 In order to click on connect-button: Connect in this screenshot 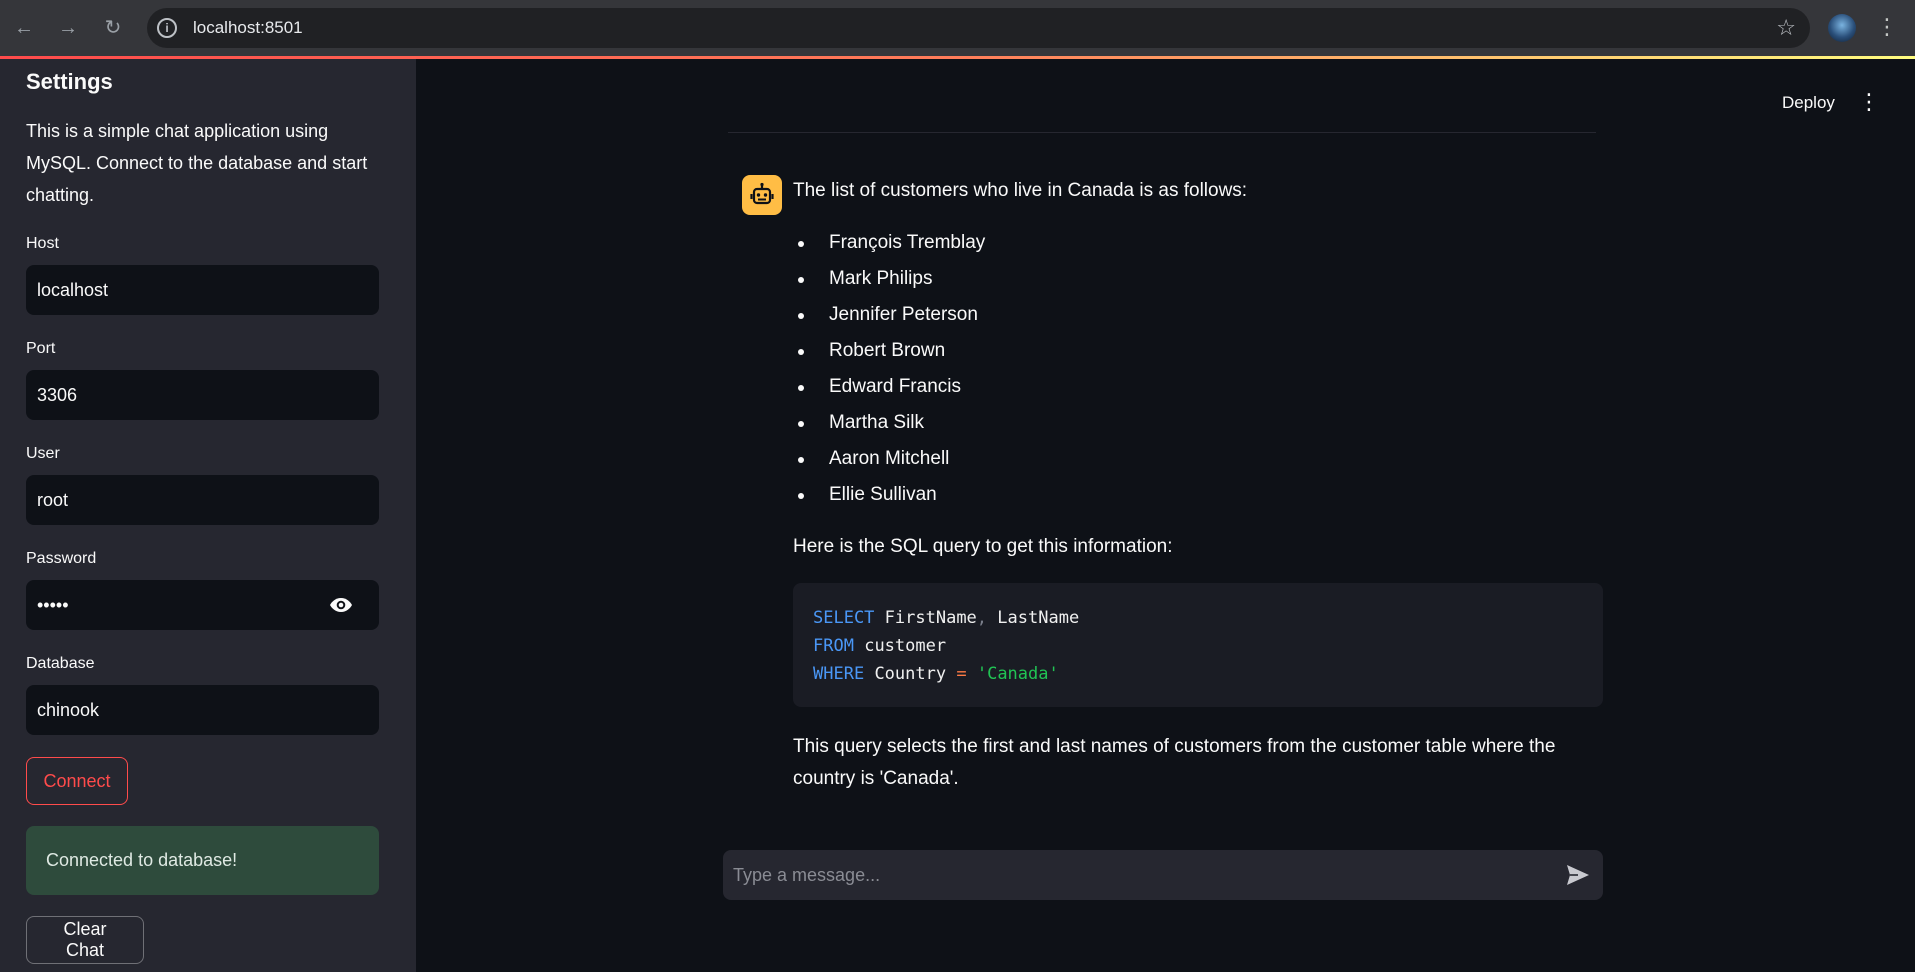, I will do `click(77, 781)`.